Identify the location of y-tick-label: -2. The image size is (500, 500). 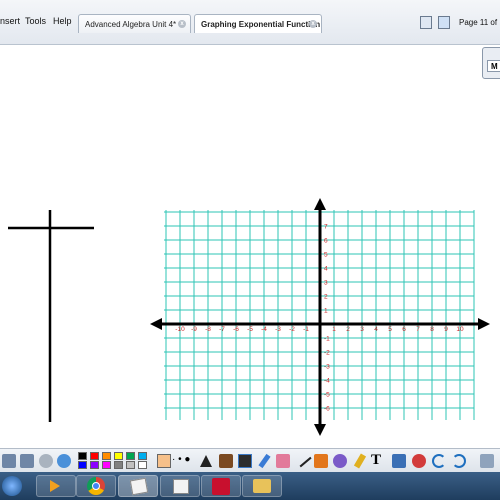
(327, 353).